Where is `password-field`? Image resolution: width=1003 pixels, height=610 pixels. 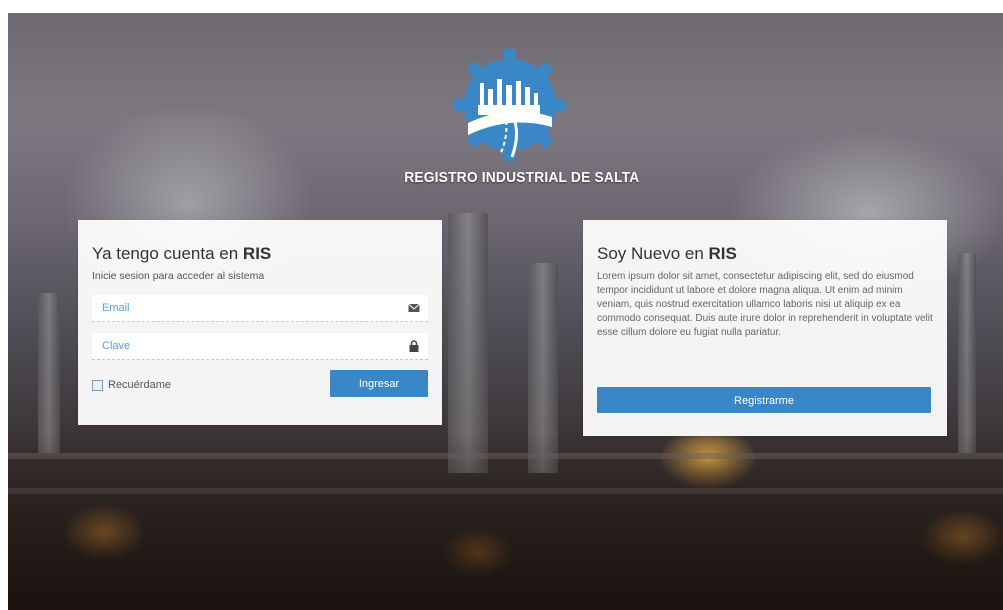 password-field is located at coordinates (260, 346).